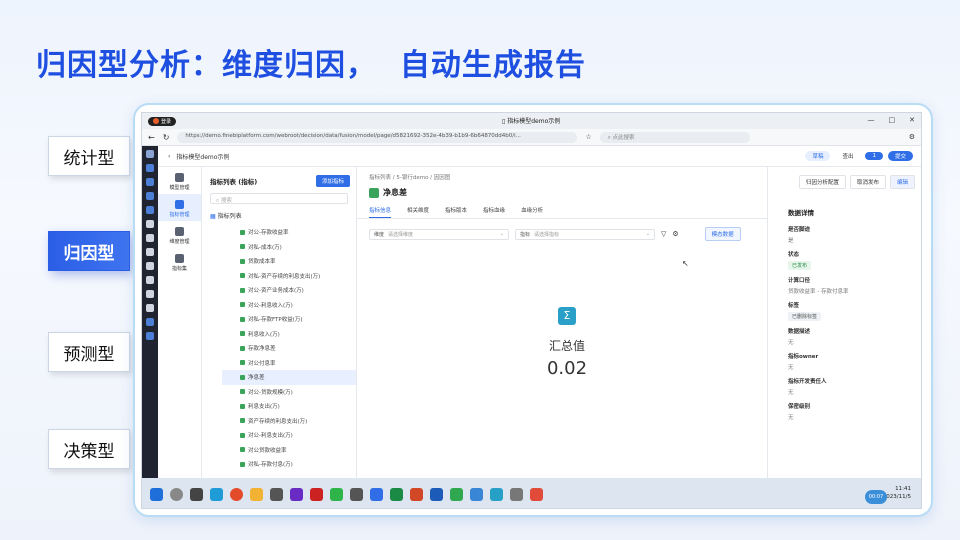 Image resolution: width=960 pixels, height=540 pixels. Describe the element at coordinates (156, 494) in the screenshot. I see `windows-start-icon` at that location.